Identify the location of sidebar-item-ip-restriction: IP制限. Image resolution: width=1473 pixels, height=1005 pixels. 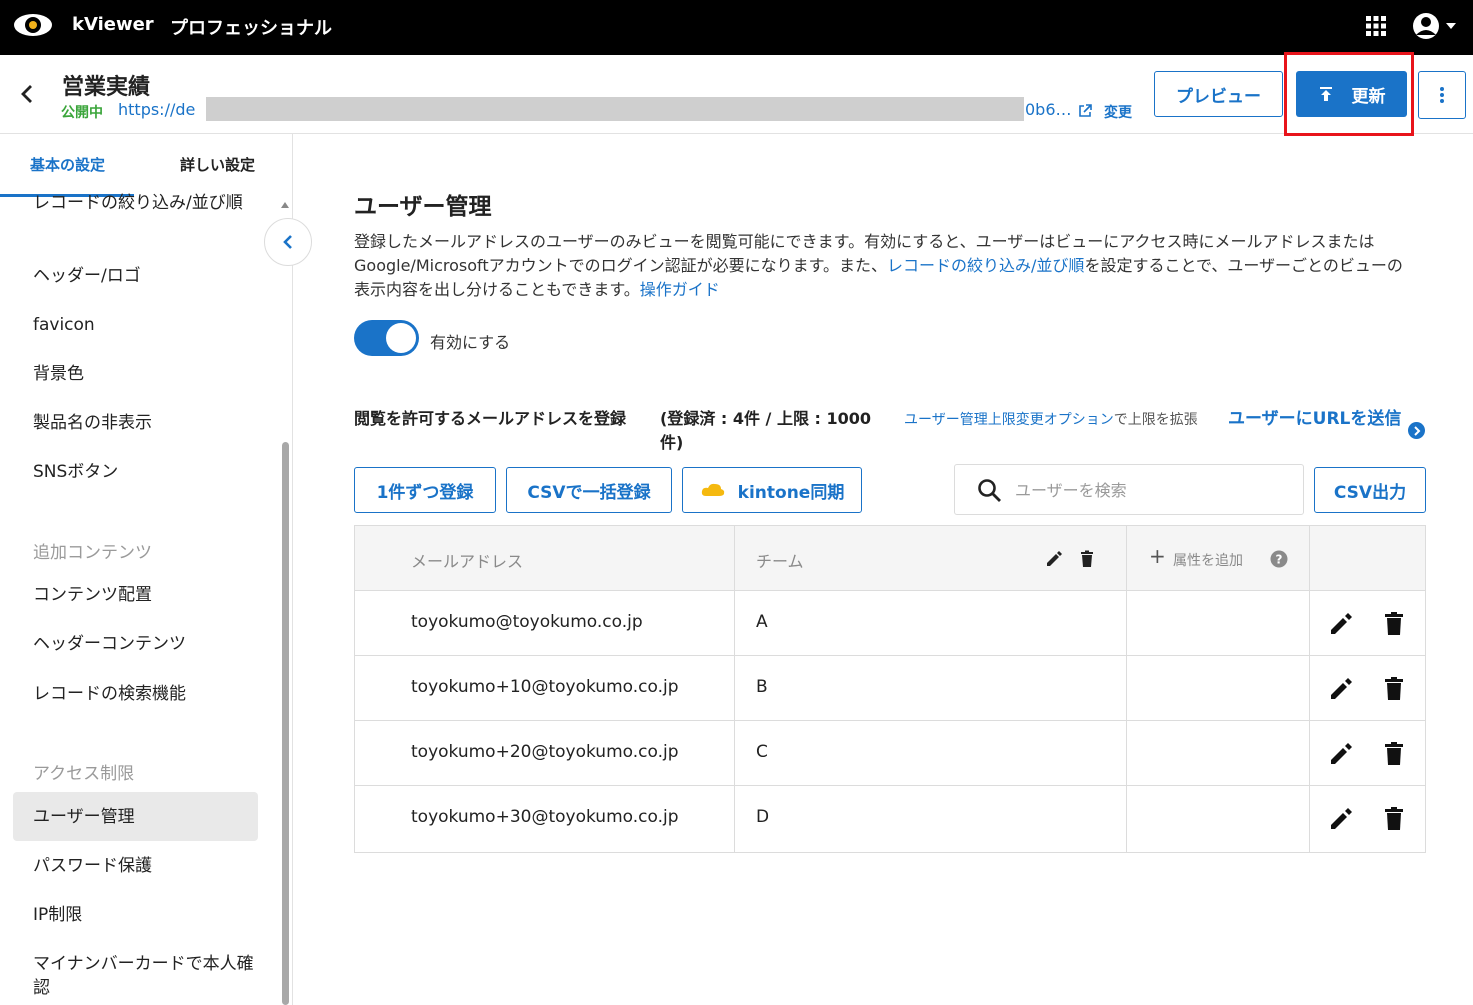
(57, 915).